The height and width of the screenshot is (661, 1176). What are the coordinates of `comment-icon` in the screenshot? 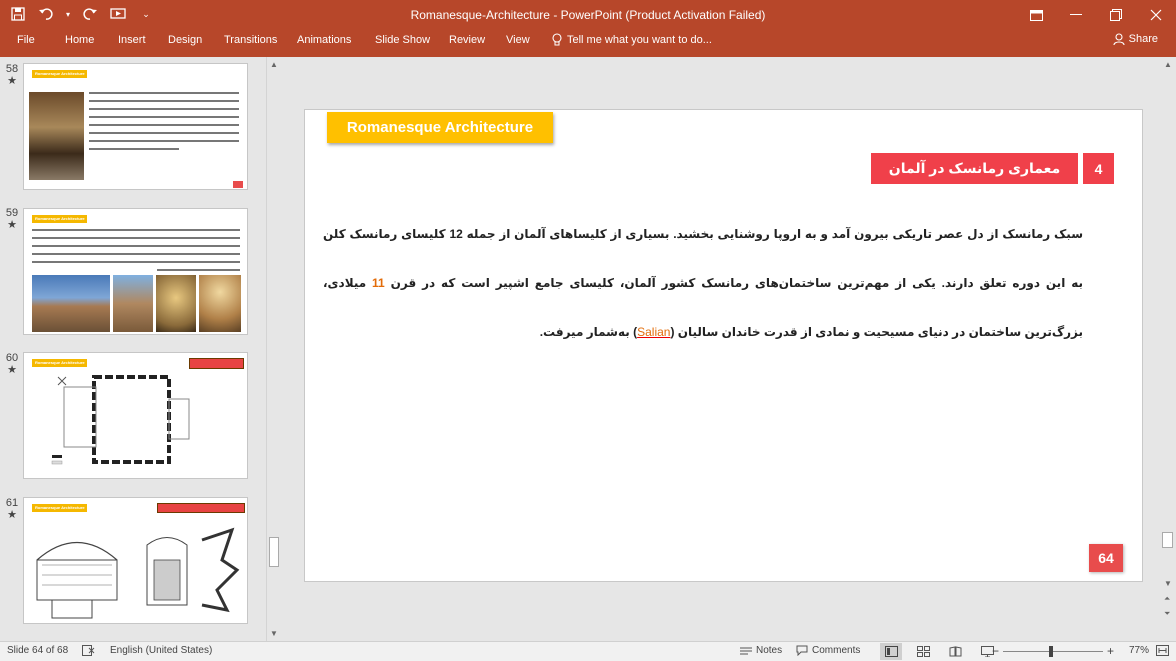 It's located at (802, 650).